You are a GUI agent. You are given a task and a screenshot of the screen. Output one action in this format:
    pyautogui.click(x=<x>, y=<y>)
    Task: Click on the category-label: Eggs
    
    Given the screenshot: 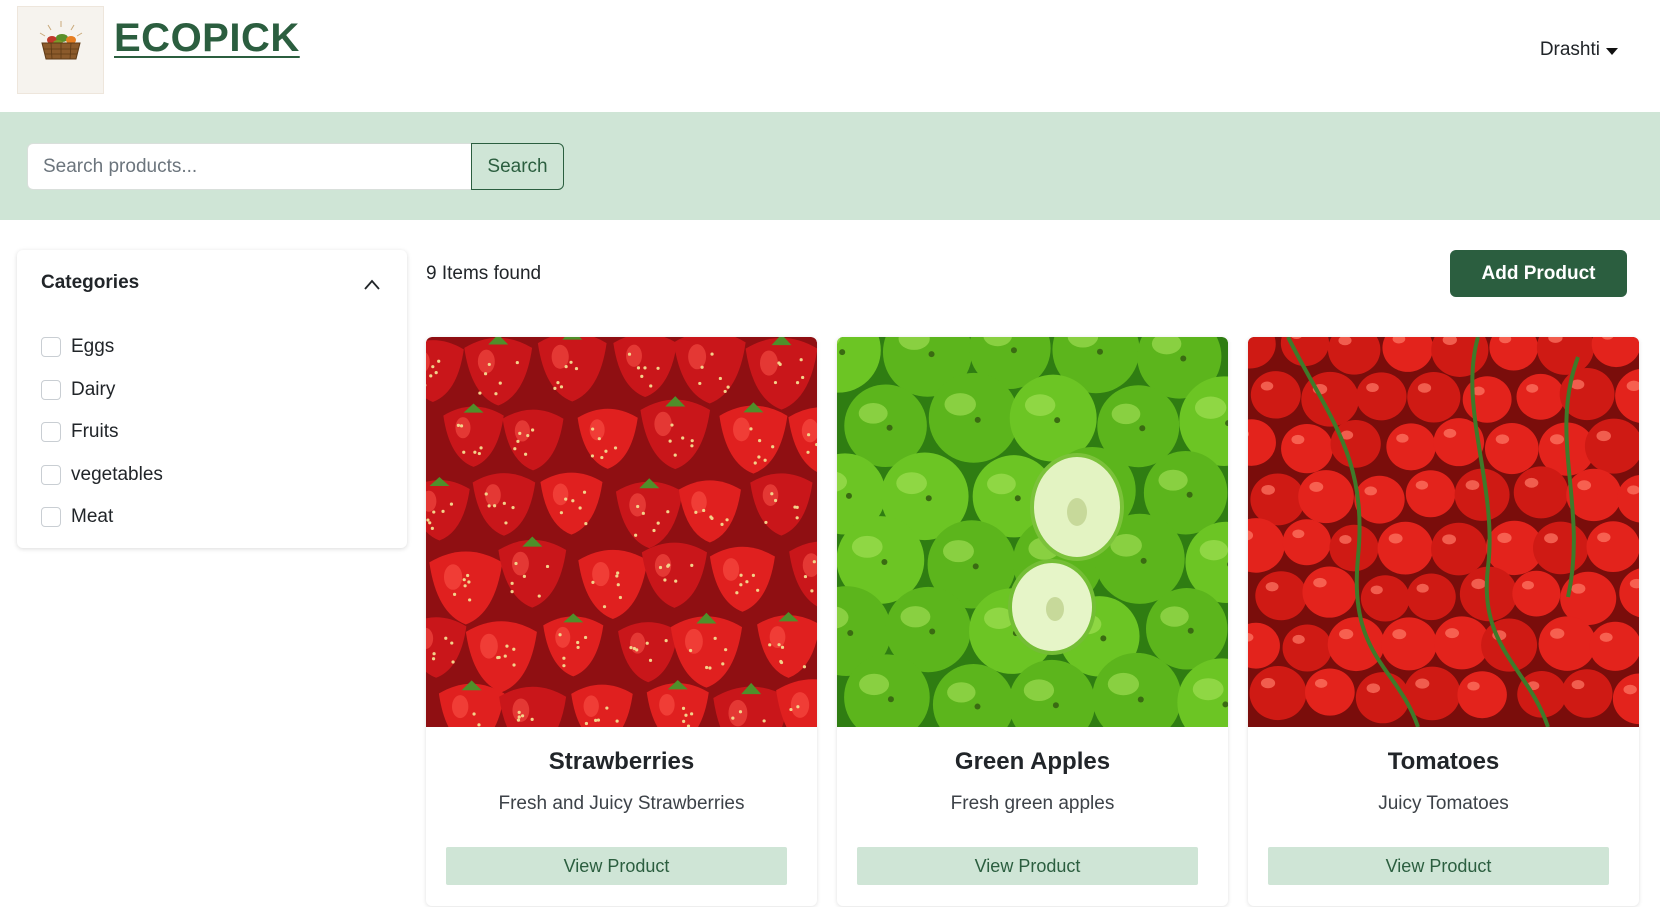 What is the action you would take?
    pyautogui.click(x=93, y=347)
    